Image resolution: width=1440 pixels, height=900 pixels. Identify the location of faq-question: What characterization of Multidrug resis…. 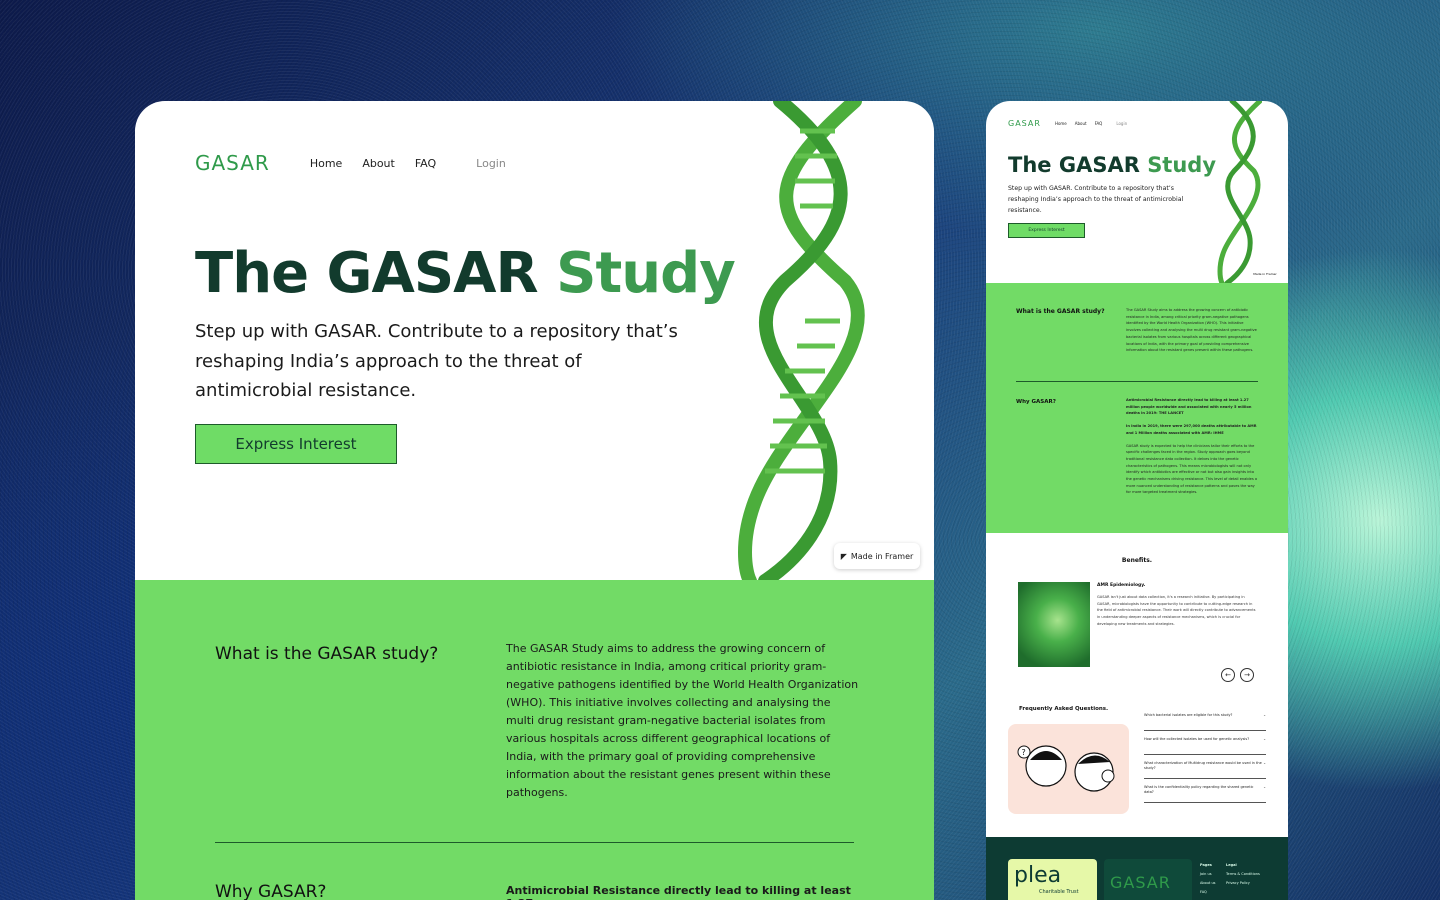
(1203, 765).